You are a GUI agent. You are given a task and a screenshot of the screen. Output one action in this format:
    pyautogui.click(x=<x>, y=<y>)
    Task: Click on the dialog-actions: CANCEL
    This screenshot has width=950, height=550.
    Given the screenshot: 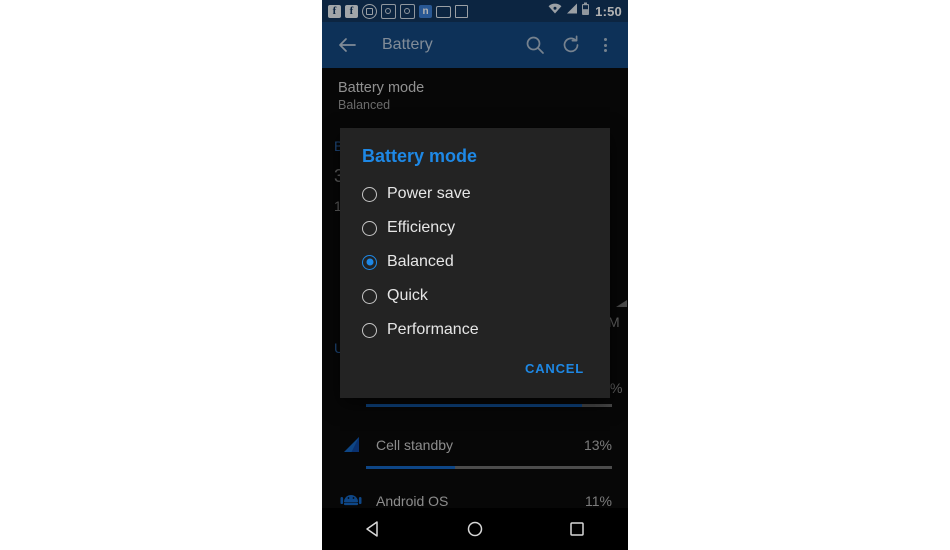 What is the action you would take?
    pyautogui.click(x=475, y=370)
    